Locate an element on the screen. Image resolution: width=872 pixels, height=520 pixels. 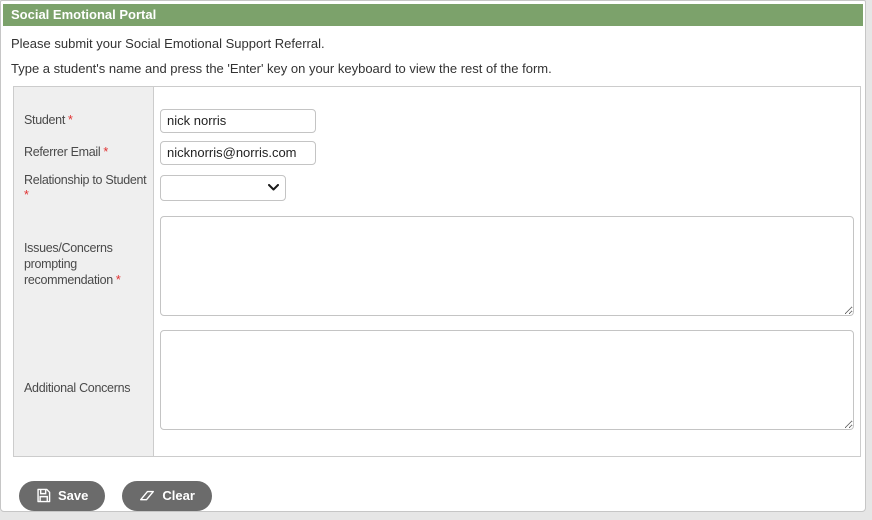
student-label-cell: Student * is located at coordinates (83, 120).